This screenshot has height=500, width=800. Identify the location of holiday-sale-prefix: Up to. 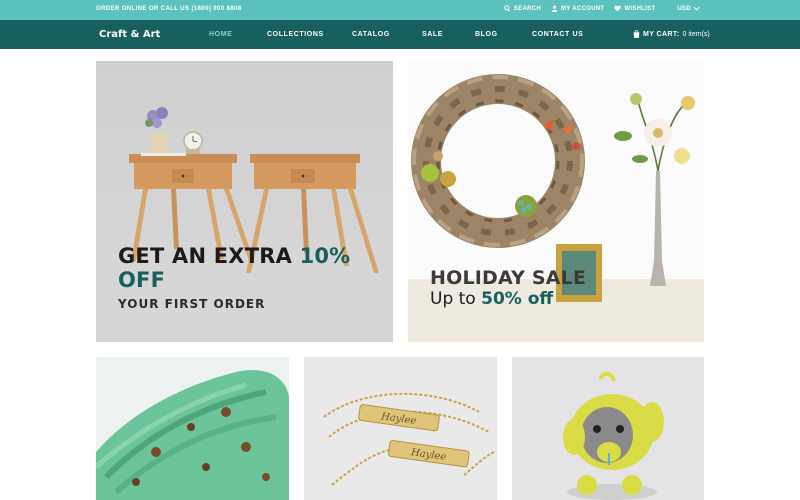
(456, 299).